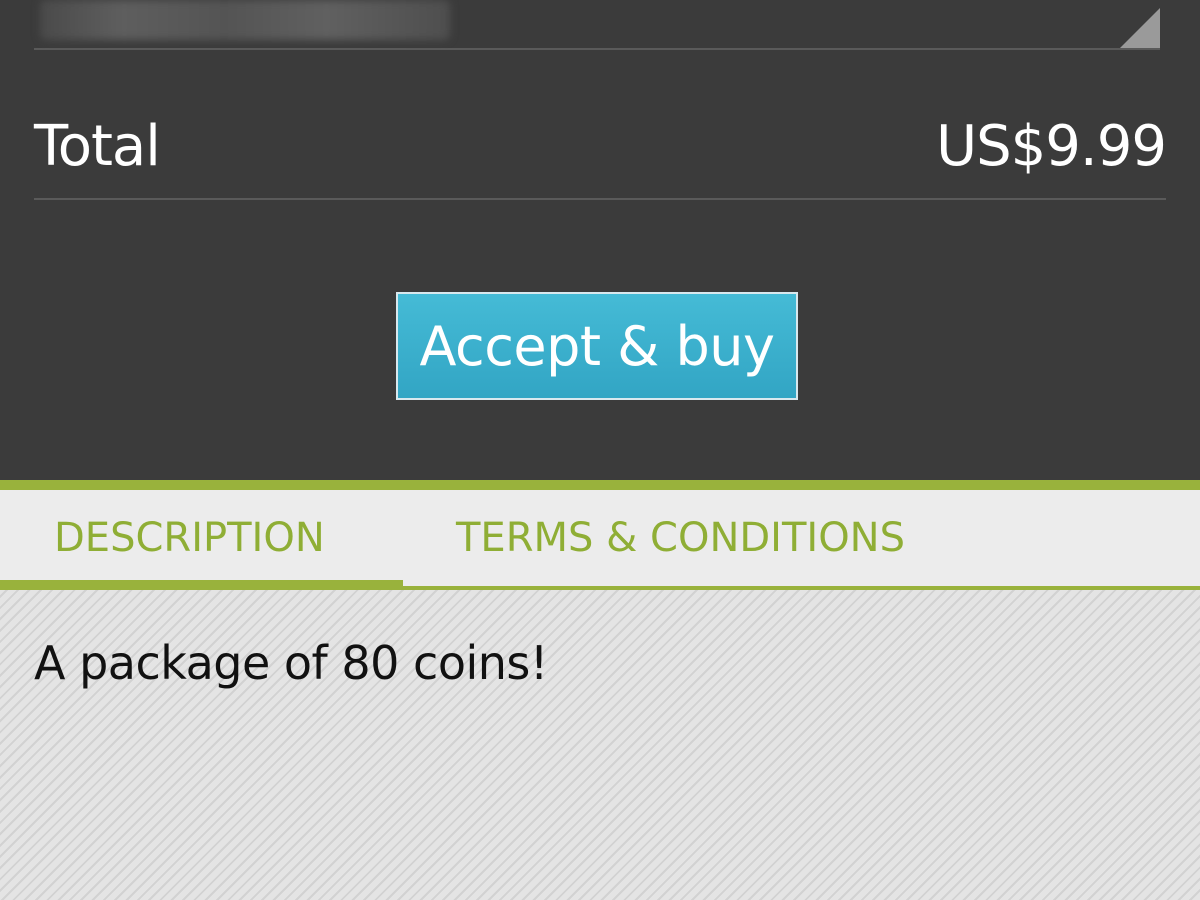 The width and height of the screenshot is (1200, 900). Describe the element at coordinates (600, 148) in the screenshot. I see `total-row: Total US$9.99` at that location.